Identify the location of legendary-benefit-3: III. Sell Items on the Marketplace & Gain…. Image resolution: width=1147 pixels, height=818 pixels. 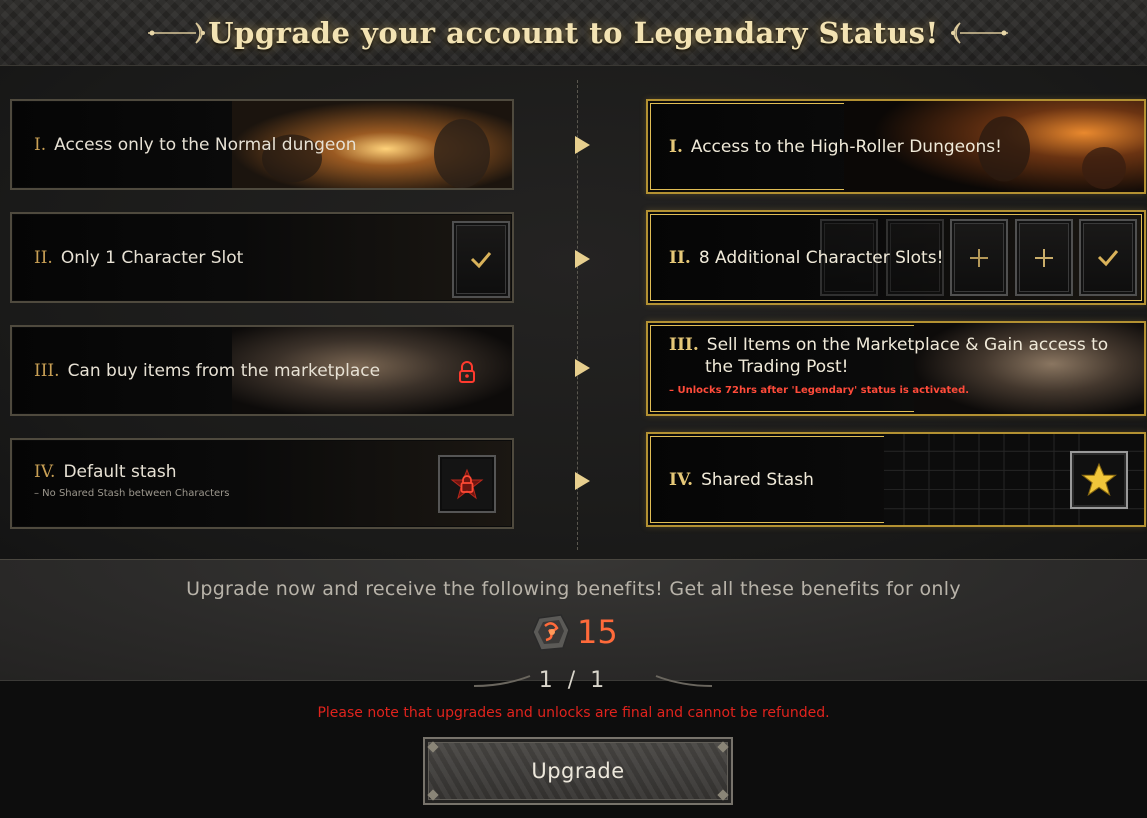
(896, 368).